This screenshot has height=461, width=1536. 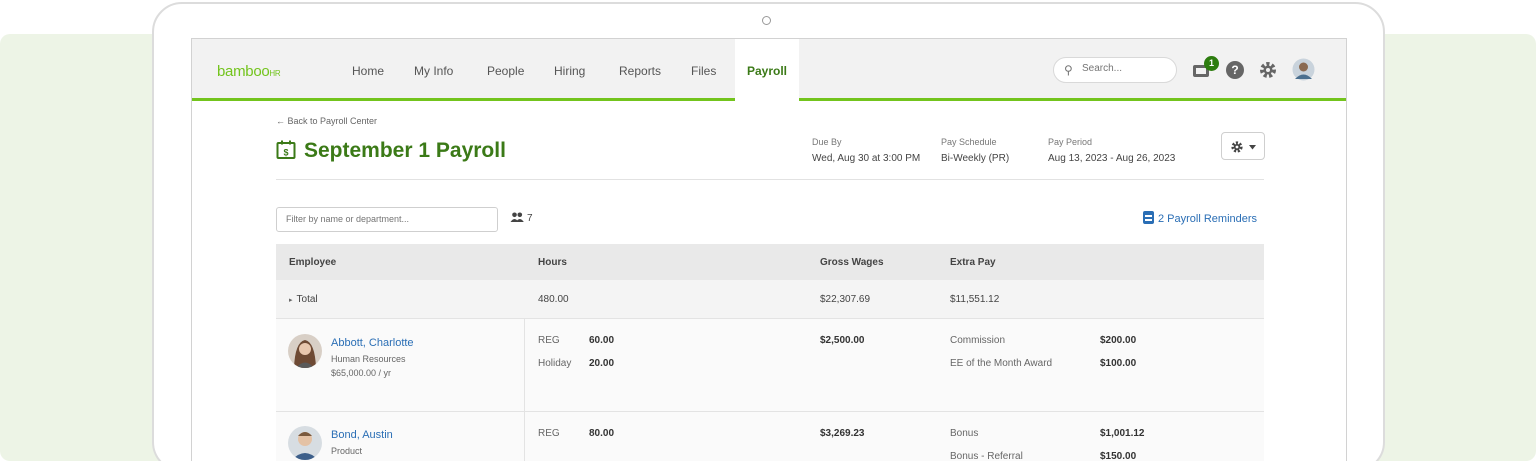 I want to click on extra-pay-type: Commission, so click(x=978, y=340).